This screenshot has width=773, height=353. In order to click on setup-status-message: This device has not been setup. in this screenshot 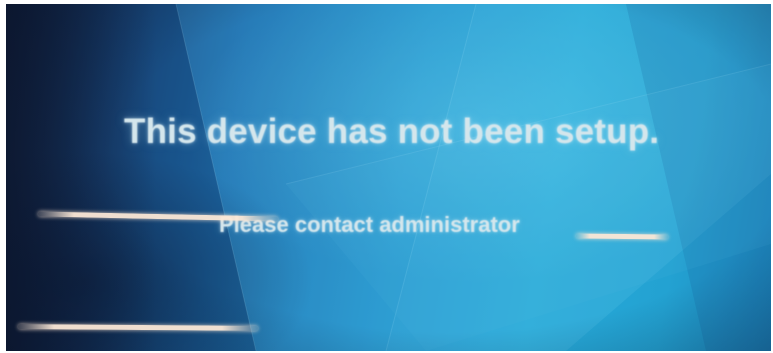, I will do `click(392, 131)`.